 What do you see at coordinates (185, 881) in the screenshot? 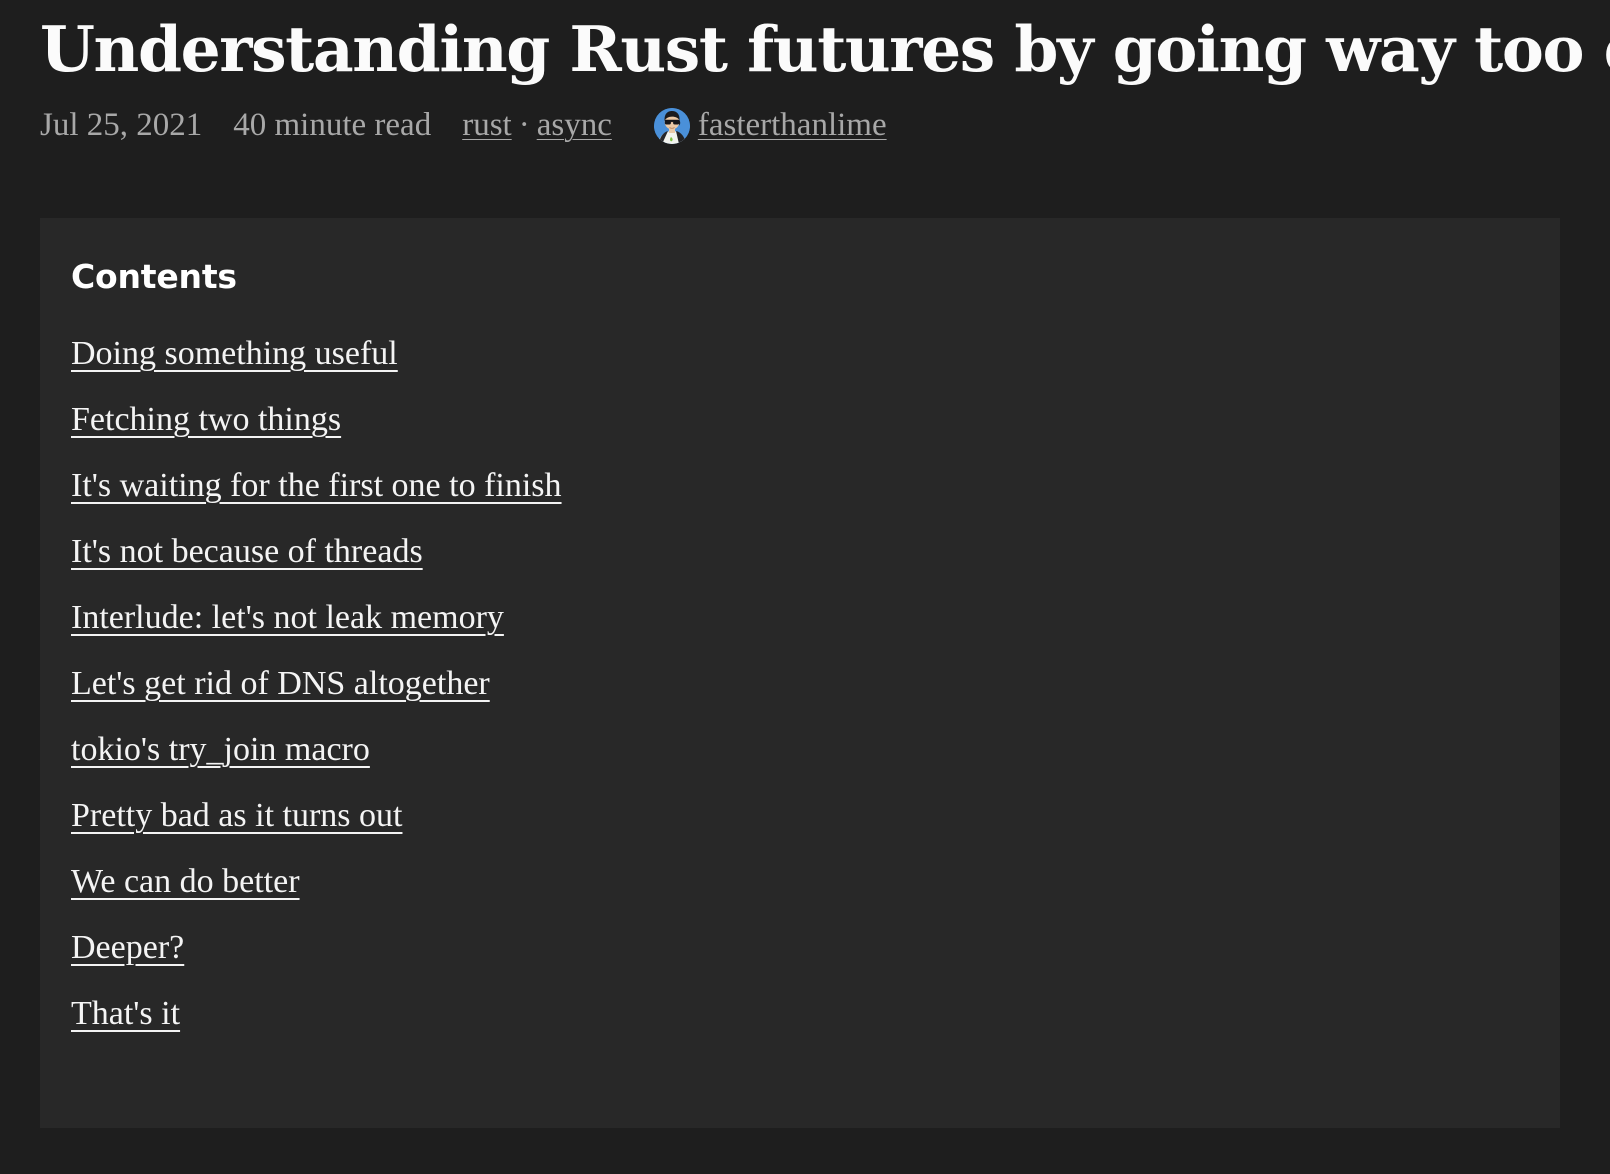
I see `toc-link-we-can-do-better: We can do better` at bounding box center [185, 881].